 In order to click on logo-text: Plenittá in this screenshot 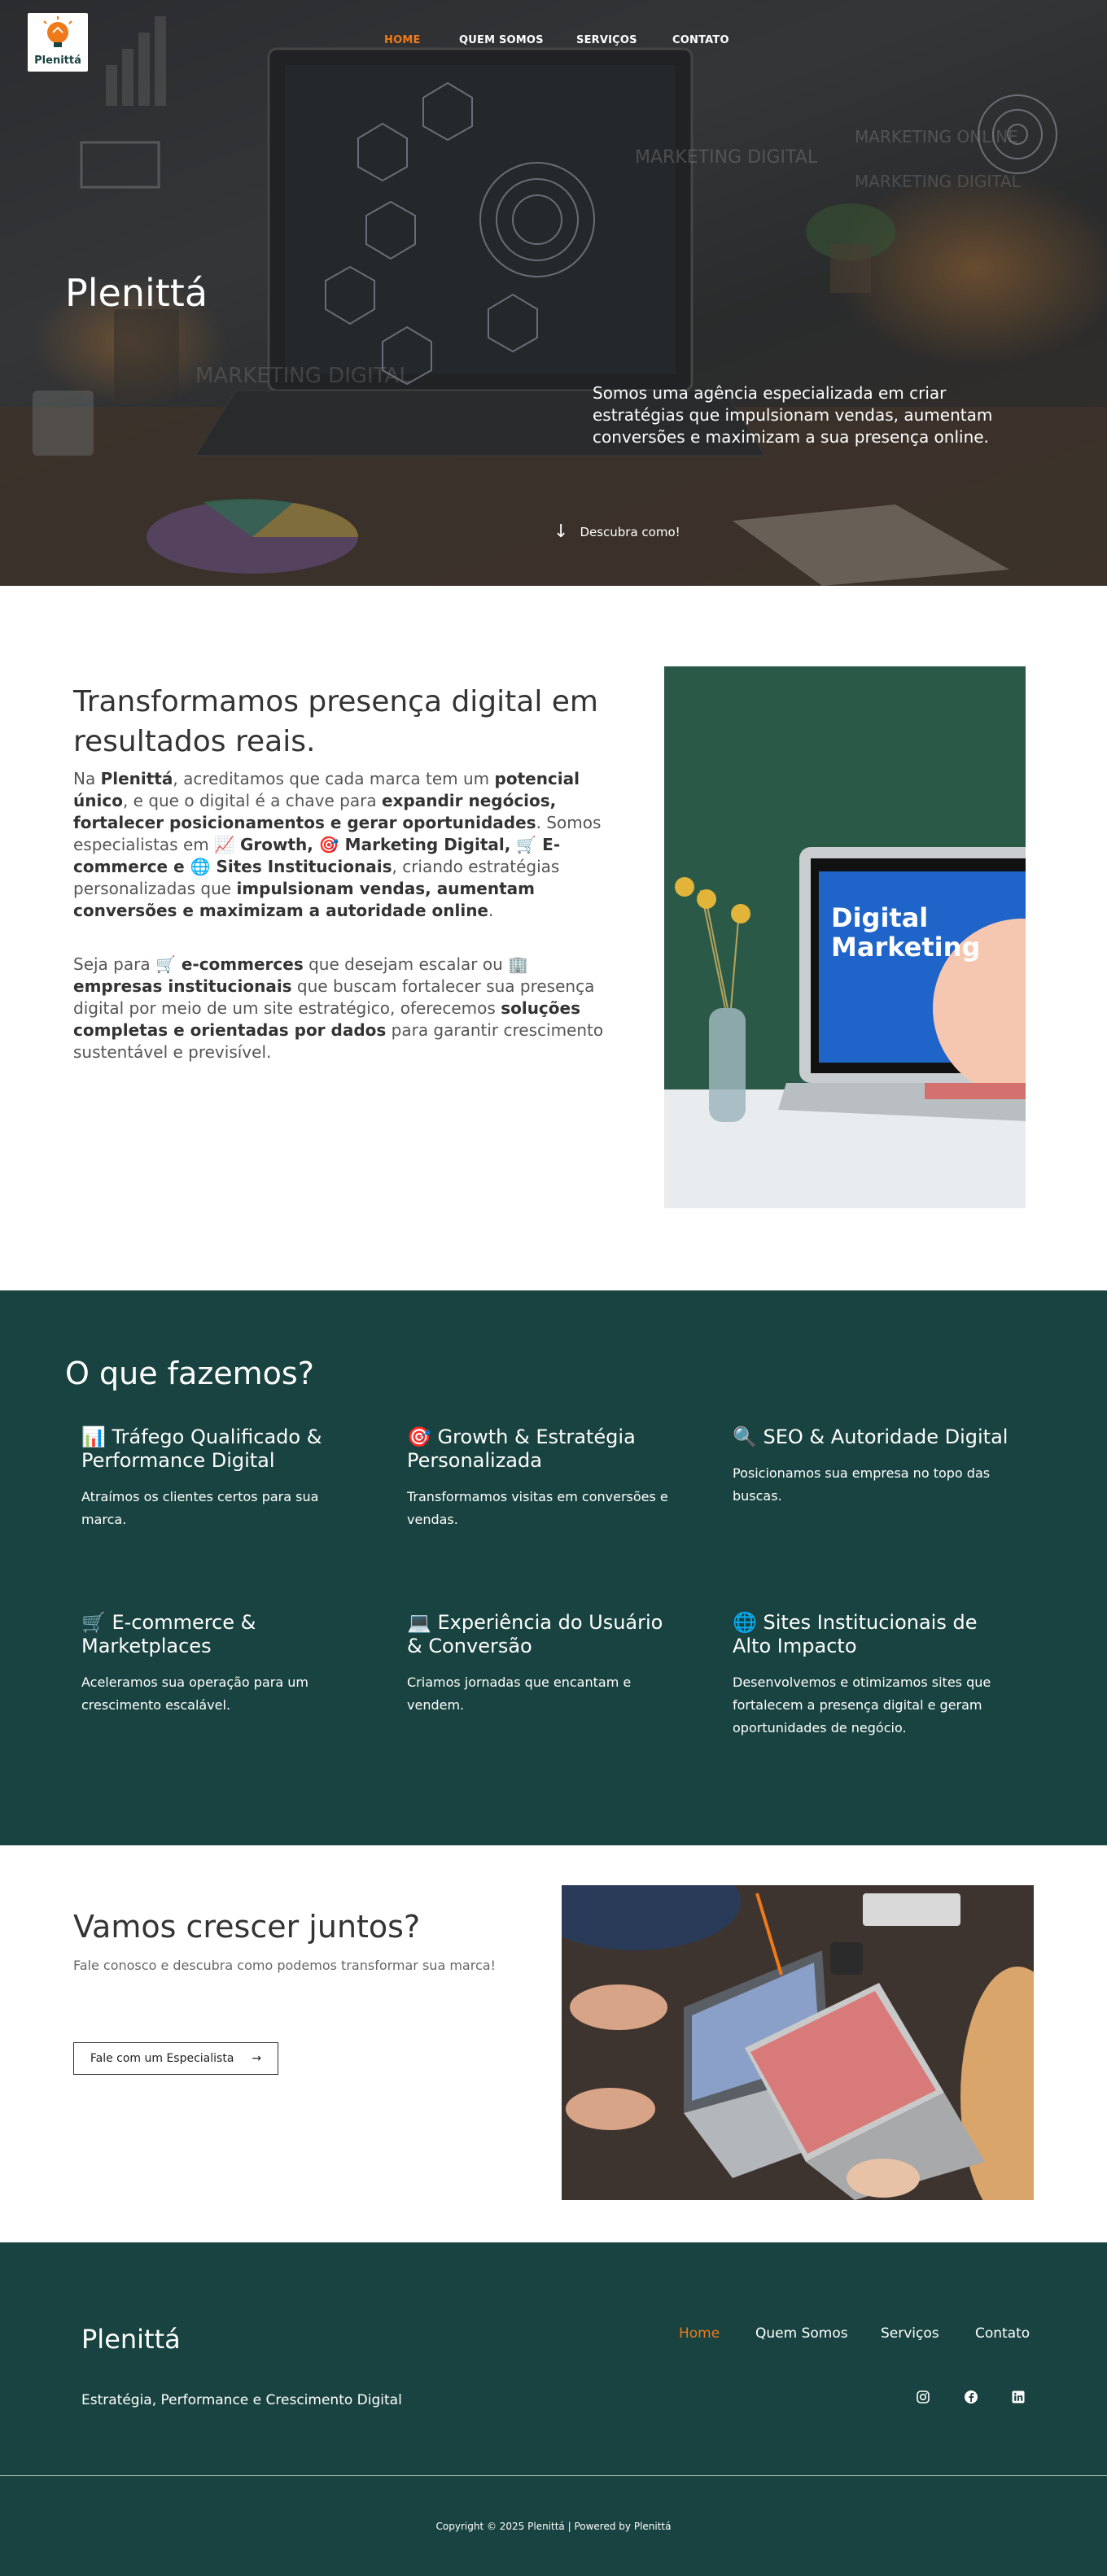, I will do `click(57, 61)`.